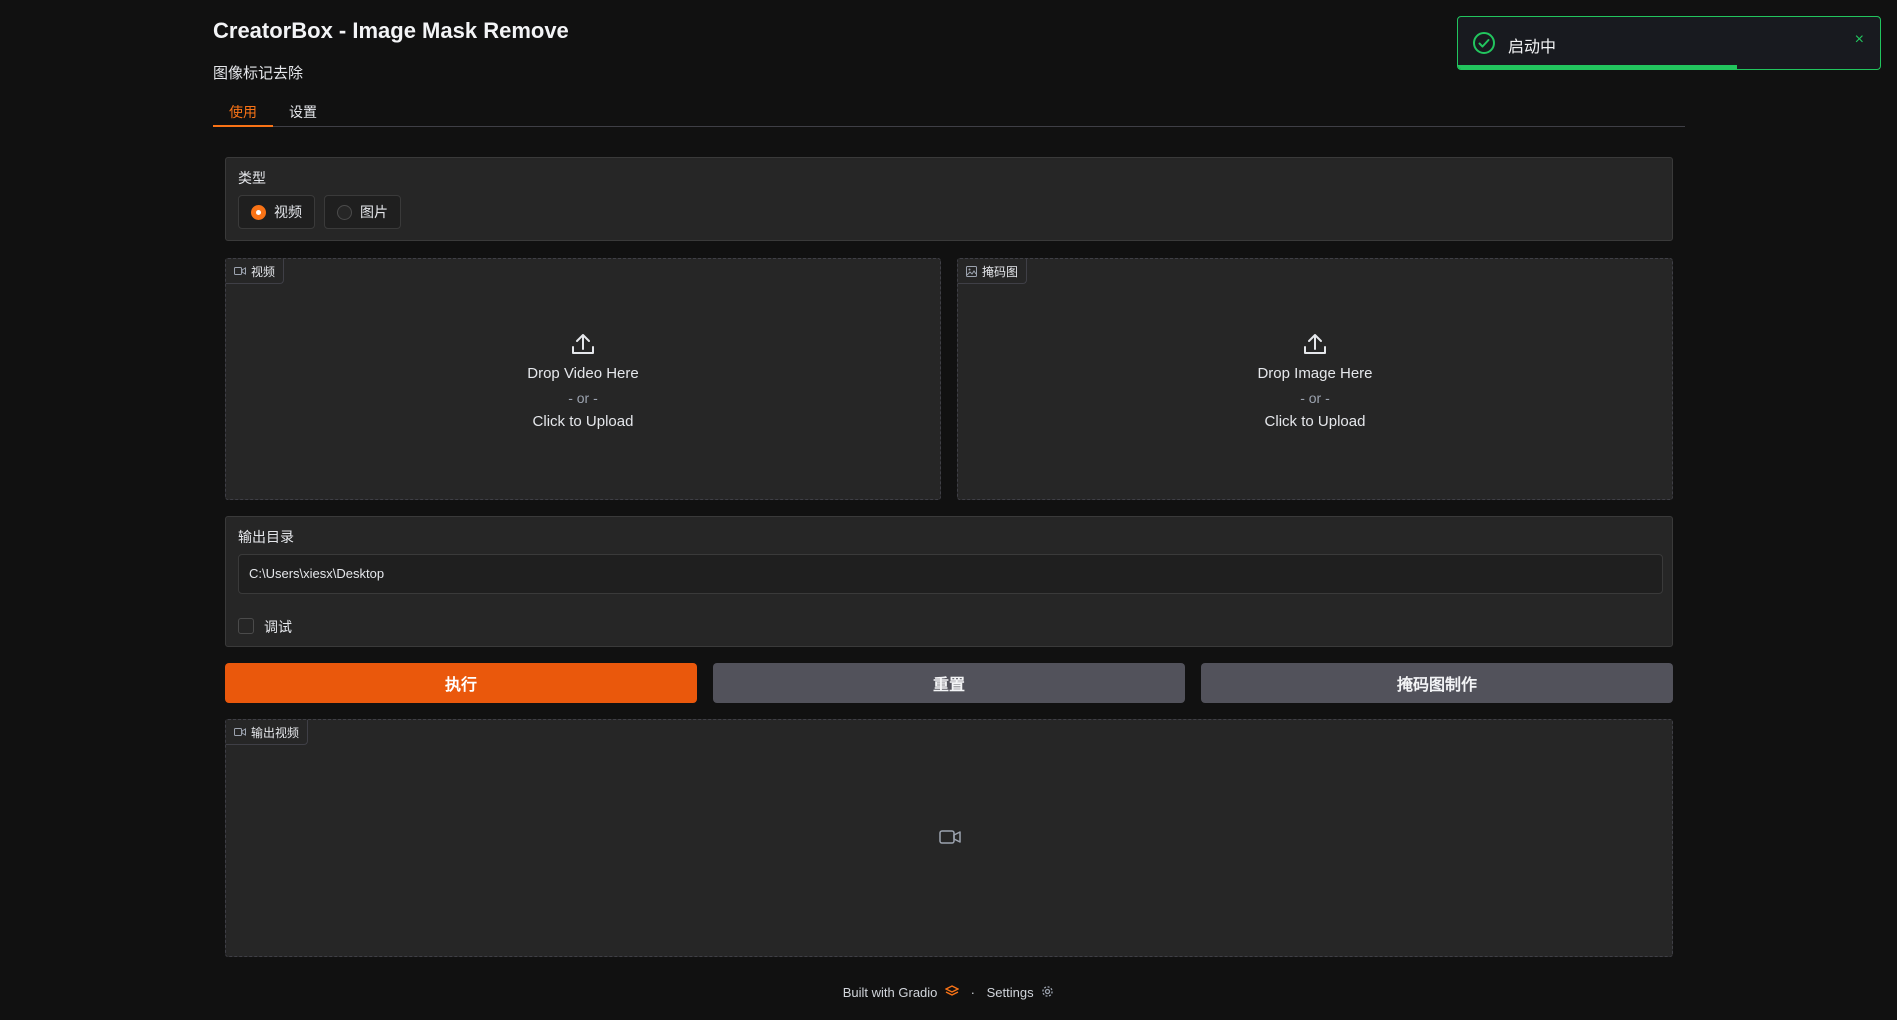 The height and width of the screenshot is (1020, 1897). I want to click on gear-icon, so click(1047, 993).